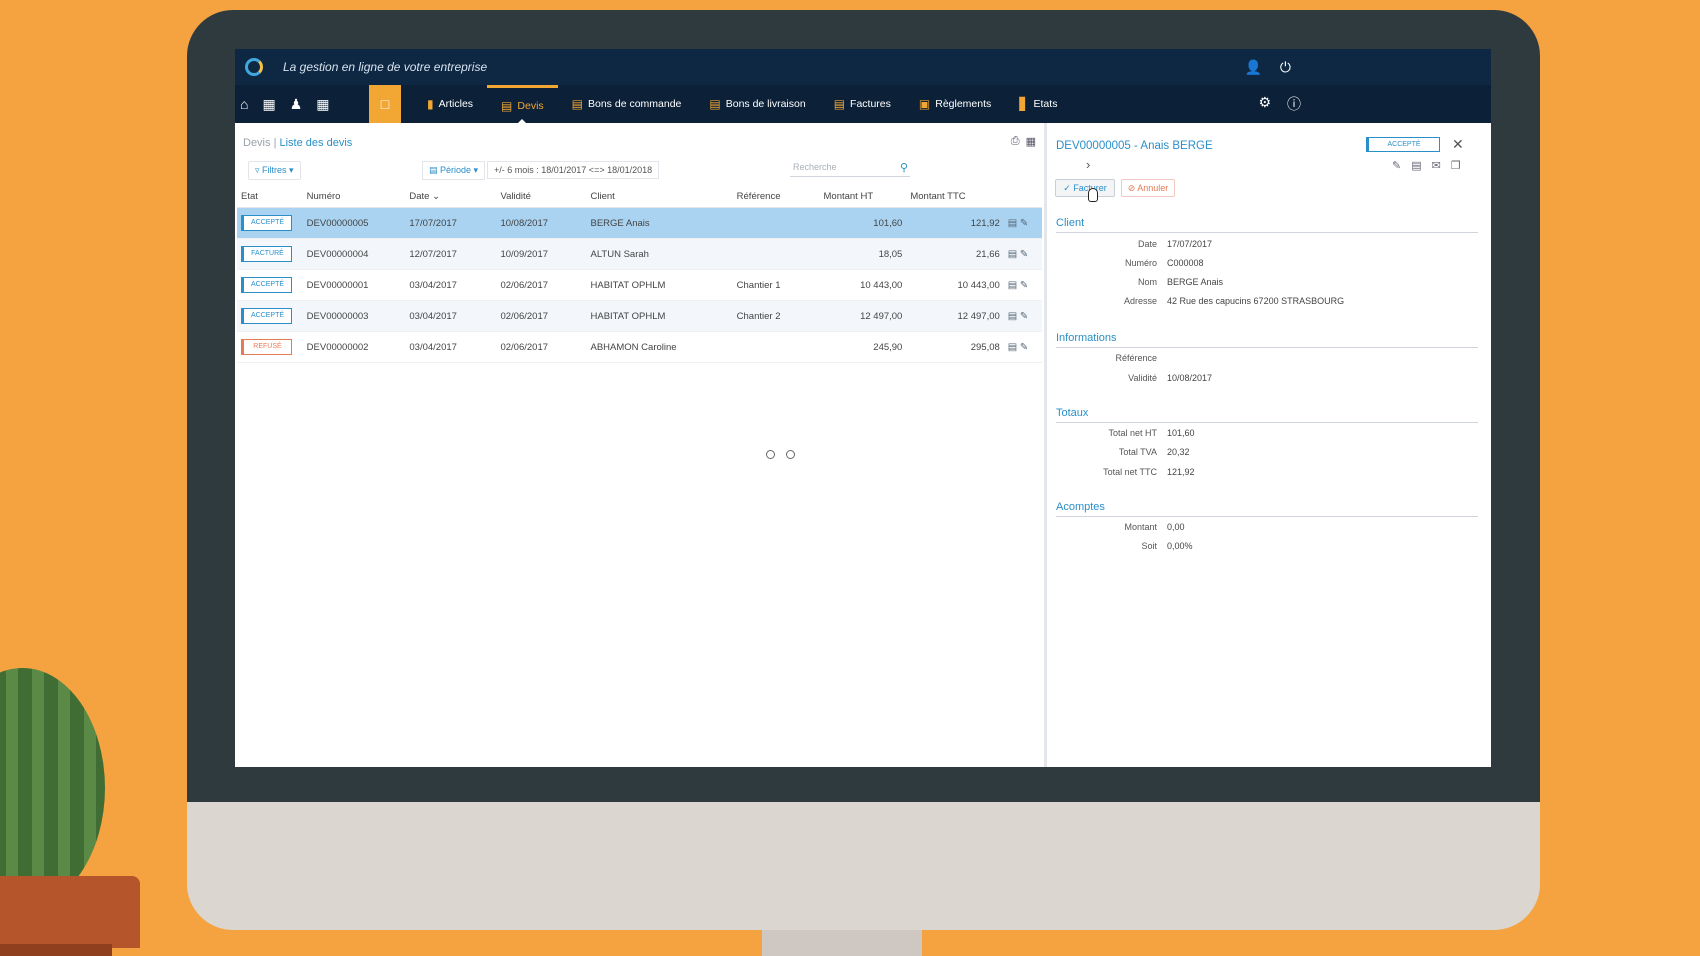 This screenshot has height=956, width=1700. Describe the element at coordinates (904, 167) in the screenshot. I see `search-icon: ⚲` at that location.